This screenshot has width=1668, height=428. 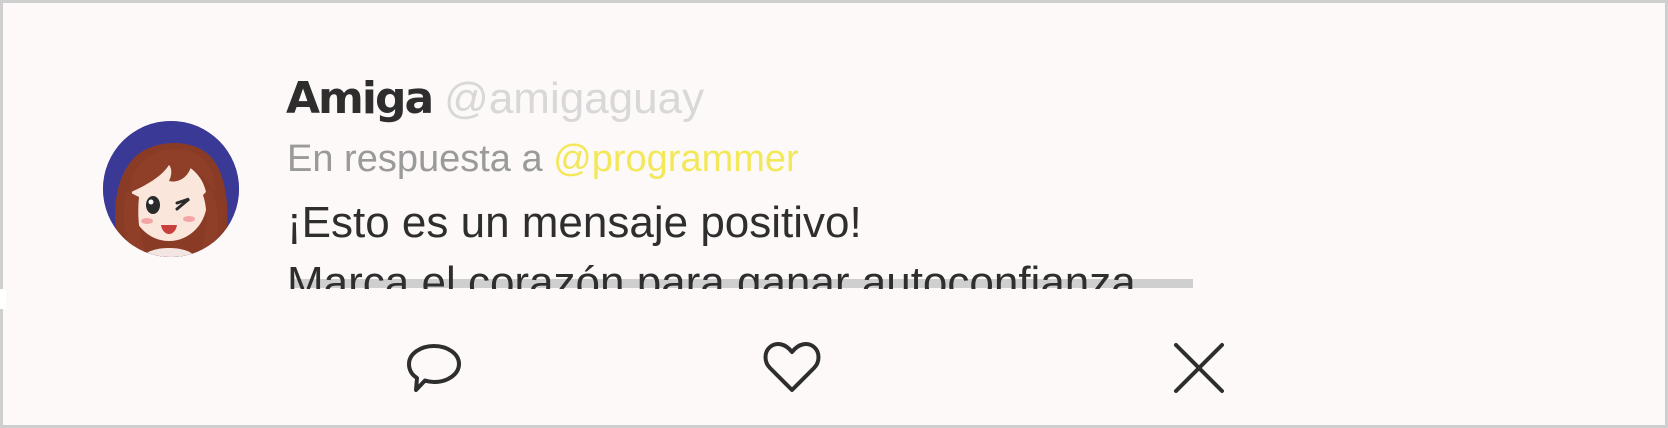 I want to click on close-icon, so click(x=1199, y=368).